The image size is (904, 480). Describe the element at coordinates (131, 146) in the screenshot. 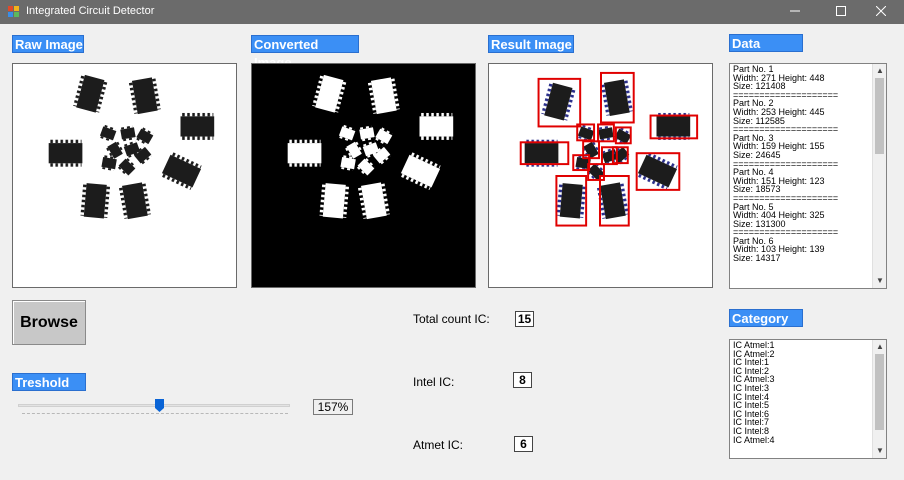

I see `raw-image-picture` at that location.